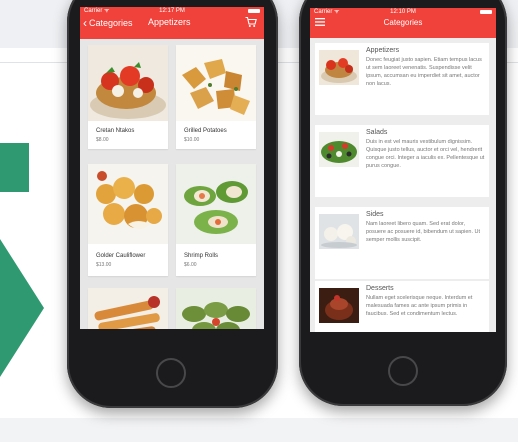 This screenshot has height=442, width=518. What do you see at coordinates (205, 131) in the screenshot?
I see `item-name: Grilled Potatoes` at bounding box center [205, 131].